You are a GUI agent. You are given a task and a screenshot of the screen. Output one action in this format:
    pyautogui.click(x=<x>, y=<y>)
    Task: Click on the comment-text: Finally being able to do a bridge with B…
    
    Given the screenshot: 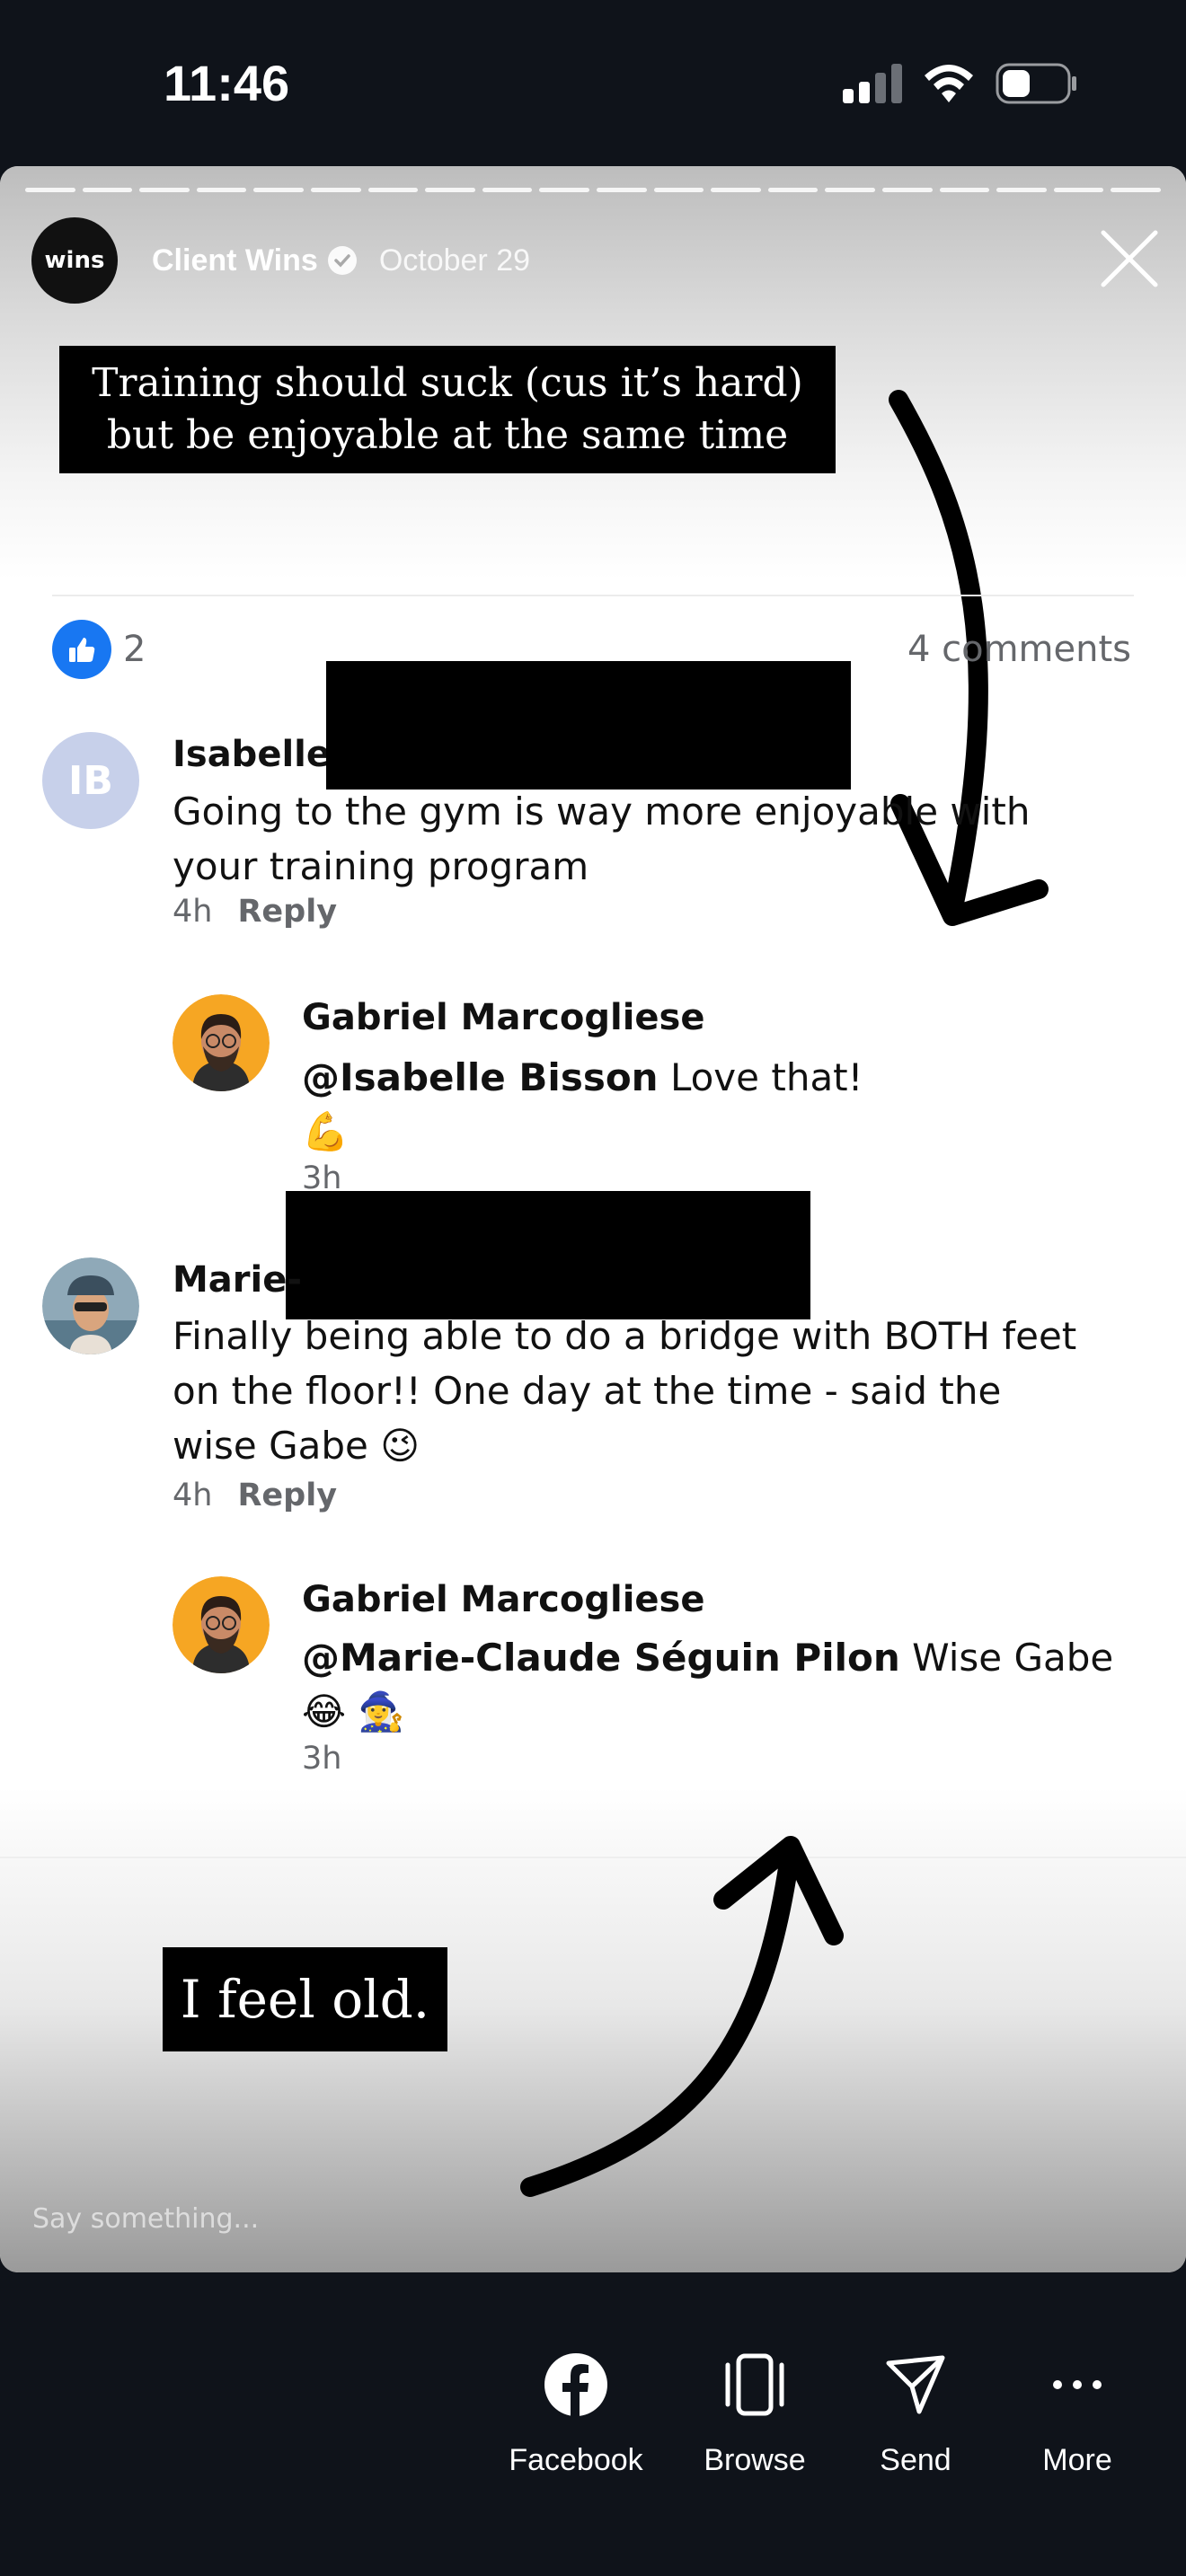 What is the action you would take?
    pyautogui.click(x=625, y=1391)
    